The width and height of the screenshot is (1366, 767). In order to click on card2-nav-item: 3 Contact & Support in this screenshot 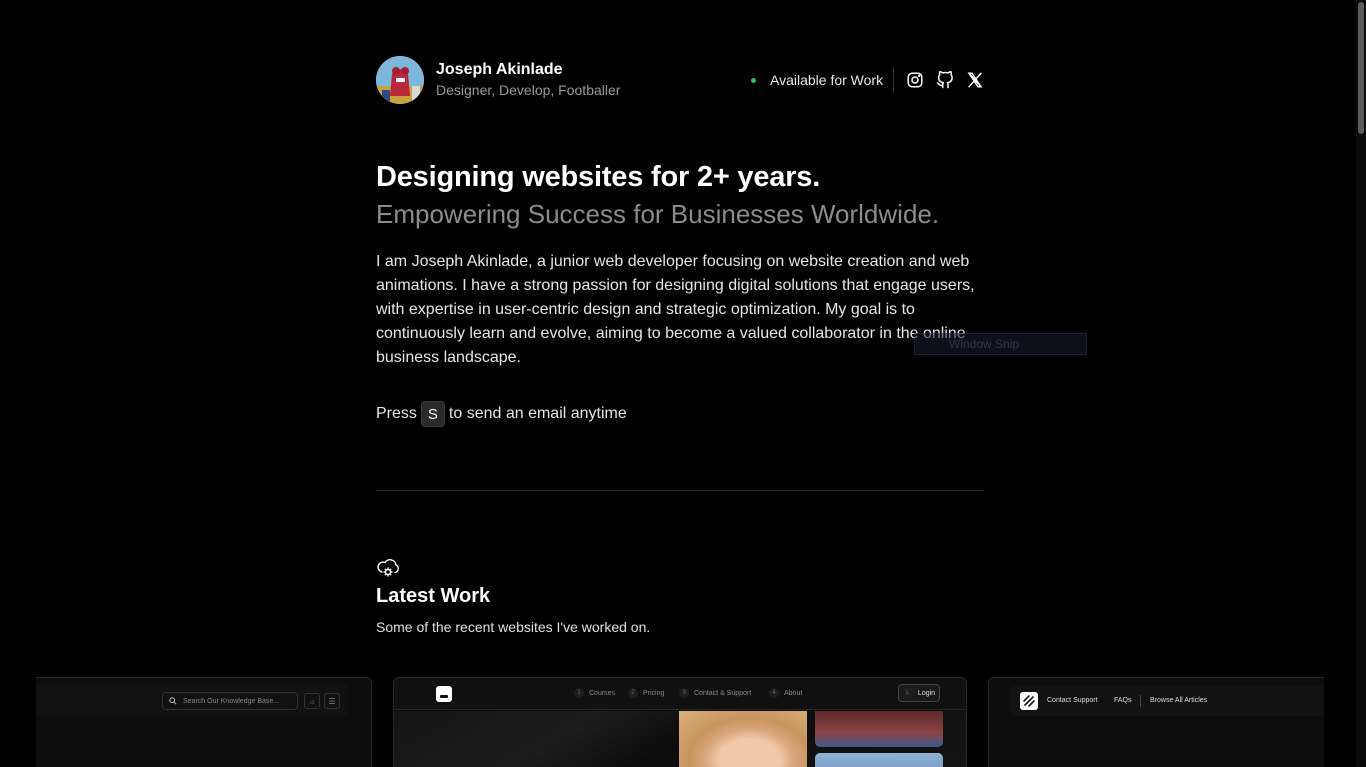, I will do `click(715, 693)`.